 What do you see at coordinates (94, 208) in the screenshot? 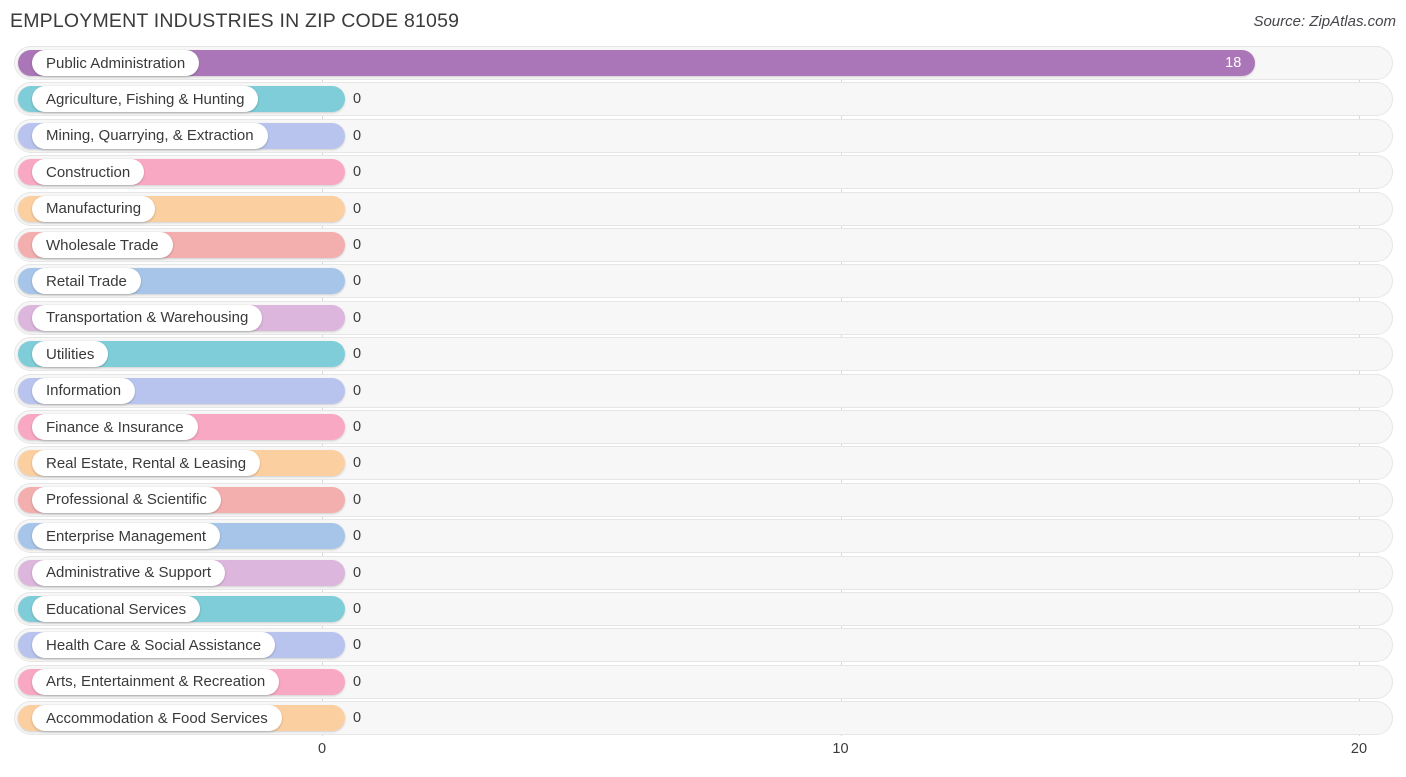
I see `category-label: Manufacturing` at bounding box center [94, 208].